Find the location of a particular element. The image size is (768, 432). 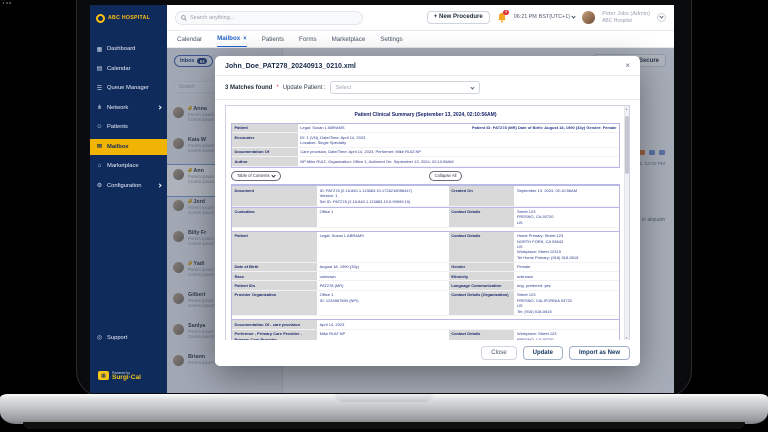

sidebar-item: ▦ Dashboard is located at coordinates (128, 49).